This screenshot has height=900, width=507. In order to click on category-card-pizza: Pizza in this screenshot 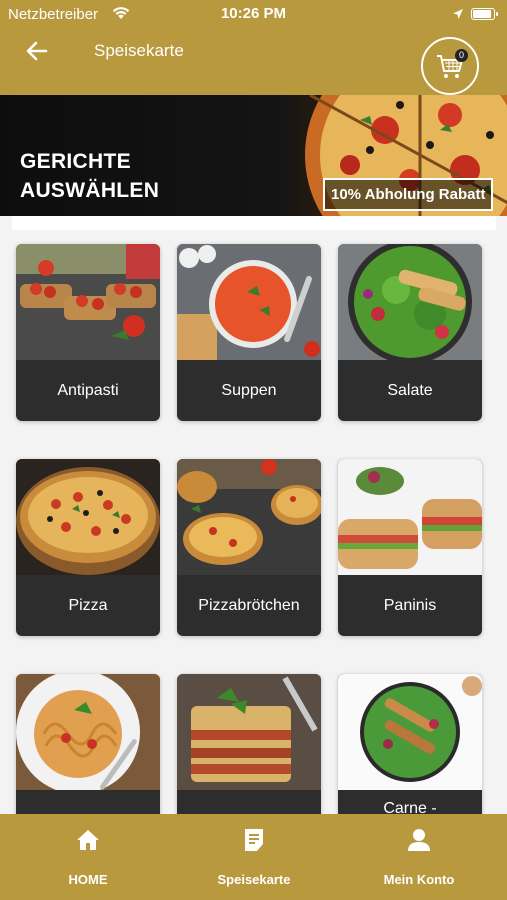, I will do `click(88, 547)`.